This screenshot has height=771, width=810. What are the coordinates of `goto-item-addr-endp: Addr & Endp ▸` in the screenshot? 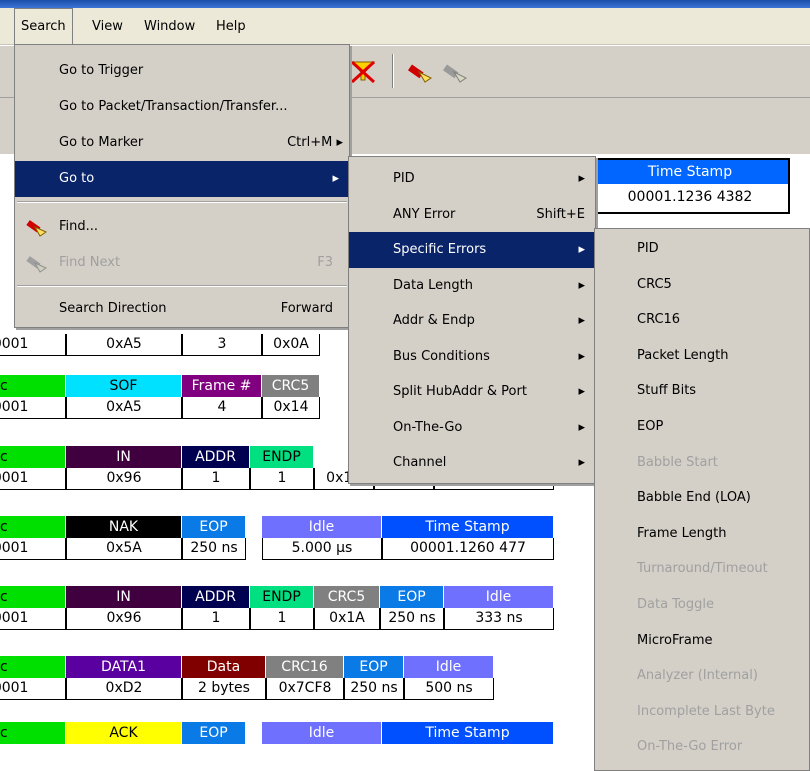 It's located at (472, 321).